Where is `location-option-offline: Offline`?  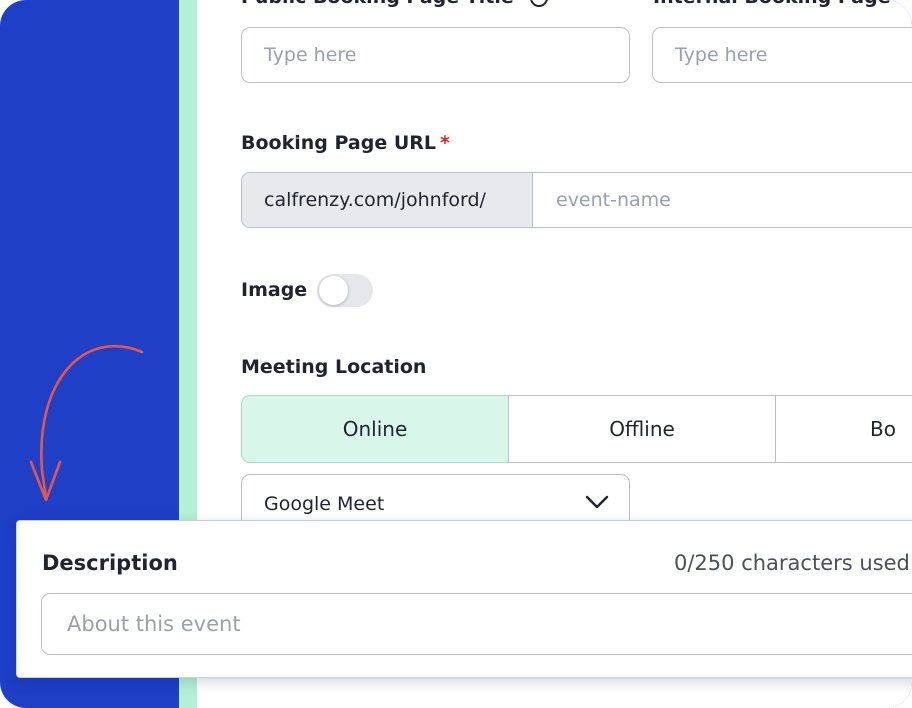 location-option-offline: Offline is located at coordinates (642, 429).